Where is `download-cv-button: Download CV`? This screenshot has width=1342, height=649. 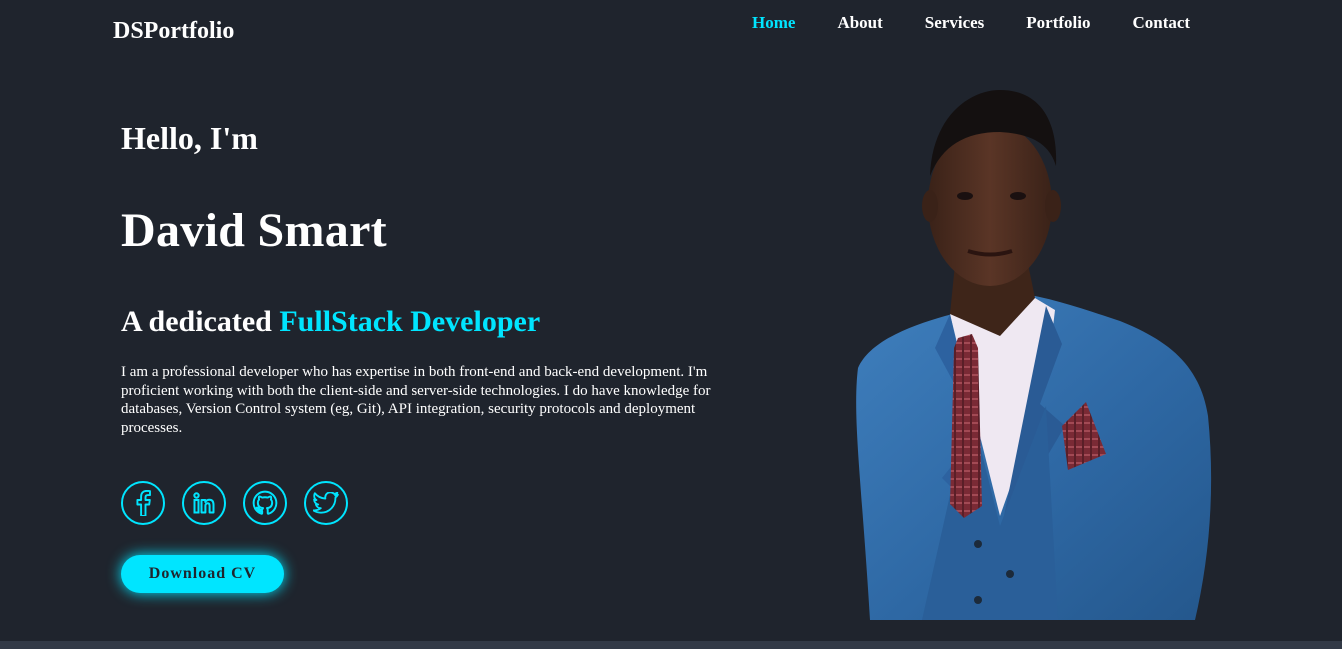 download-cv-button: Download CV is located at coordinates (202, 574).